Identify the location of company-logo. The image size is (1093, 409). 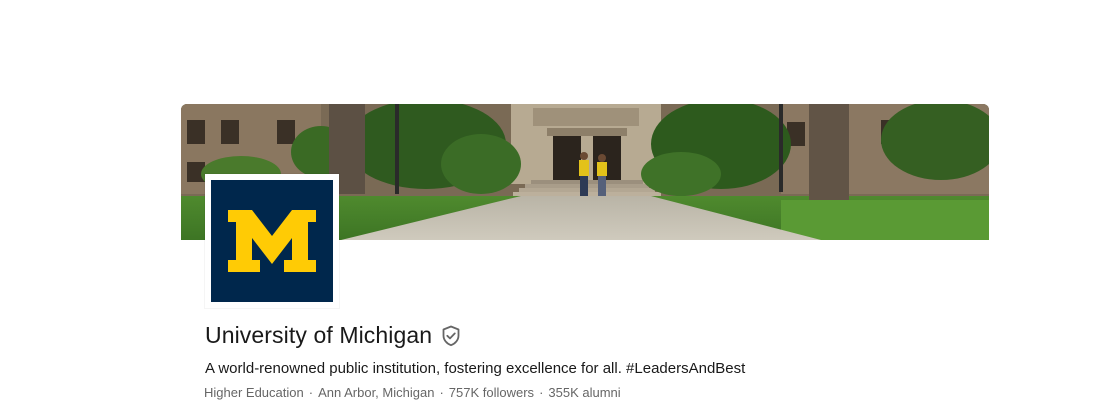
(272, 241).